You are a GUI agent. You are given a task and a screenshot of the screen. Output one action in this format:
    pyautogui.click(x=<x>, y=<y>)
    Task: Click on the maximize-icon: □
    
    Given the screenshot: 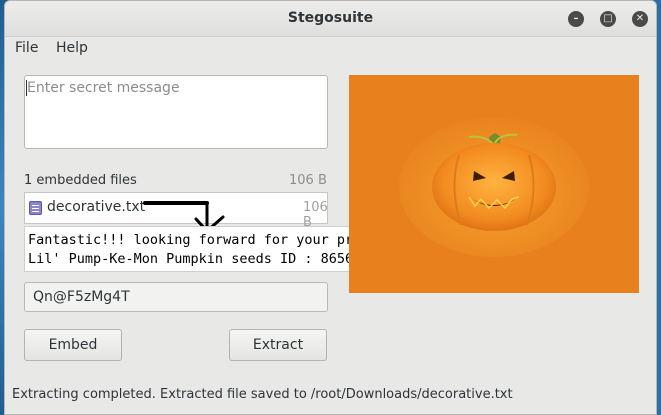 What is the action you would take?
    pyautogui.click(x=608, y=19)
    